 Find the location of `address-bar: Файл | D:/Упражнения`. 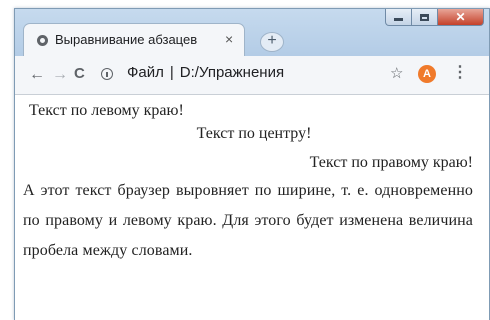

address-bar: Файл | D:/Упражнения is located at coordinates (205, 72).